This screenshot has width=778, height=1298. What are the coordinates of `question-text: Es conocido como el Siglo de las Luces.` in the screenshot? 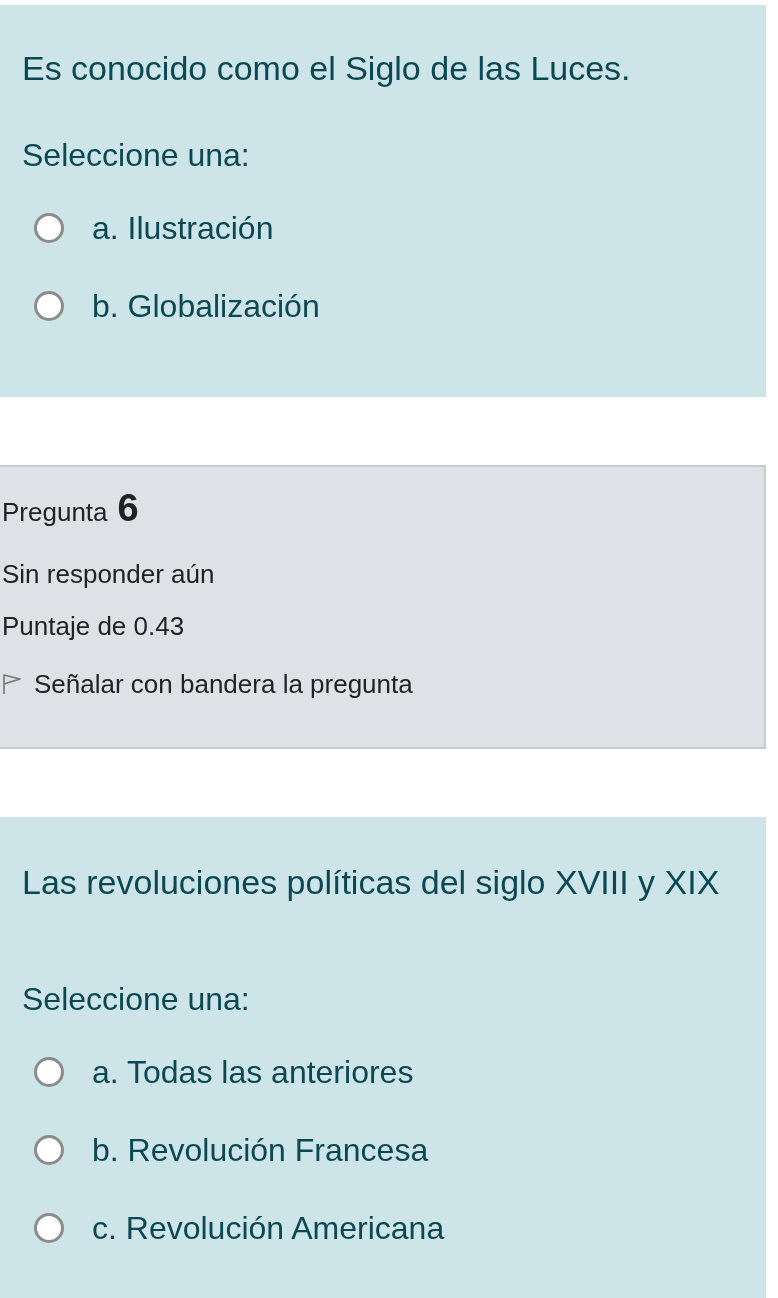 It's located at (327, 68).